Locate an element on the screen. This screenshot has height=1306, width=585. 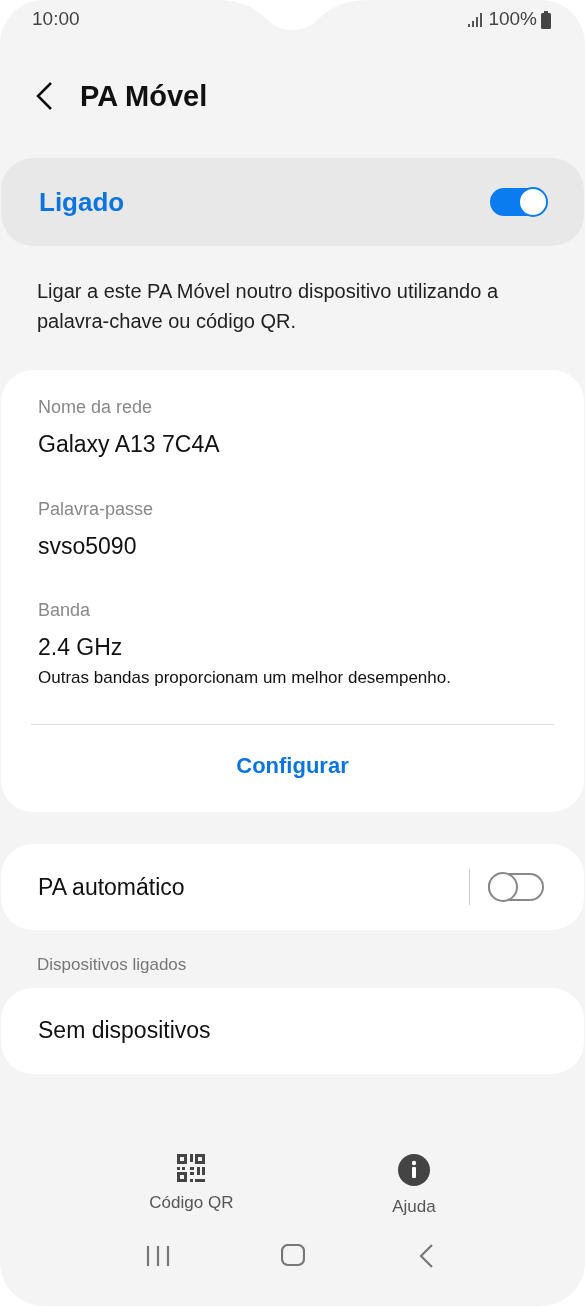
field-value: svso5090 is located at coordinates (87, 546).